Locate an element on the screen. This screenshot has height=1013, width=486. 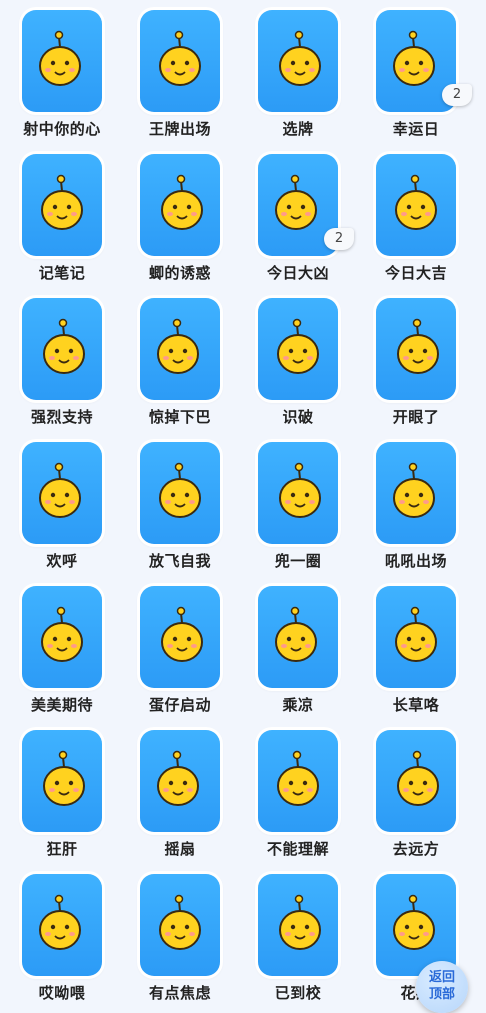
sticker-label: 今日大吉 is located at coordinates (415, 273).